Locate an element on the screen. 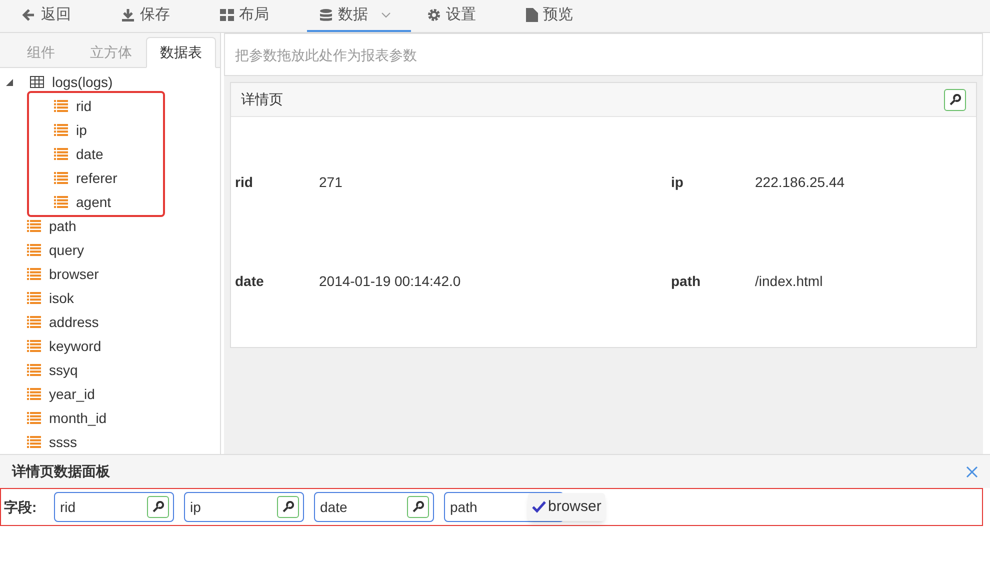  panel-tab: 数据表 is located at coordinates (181, 52).